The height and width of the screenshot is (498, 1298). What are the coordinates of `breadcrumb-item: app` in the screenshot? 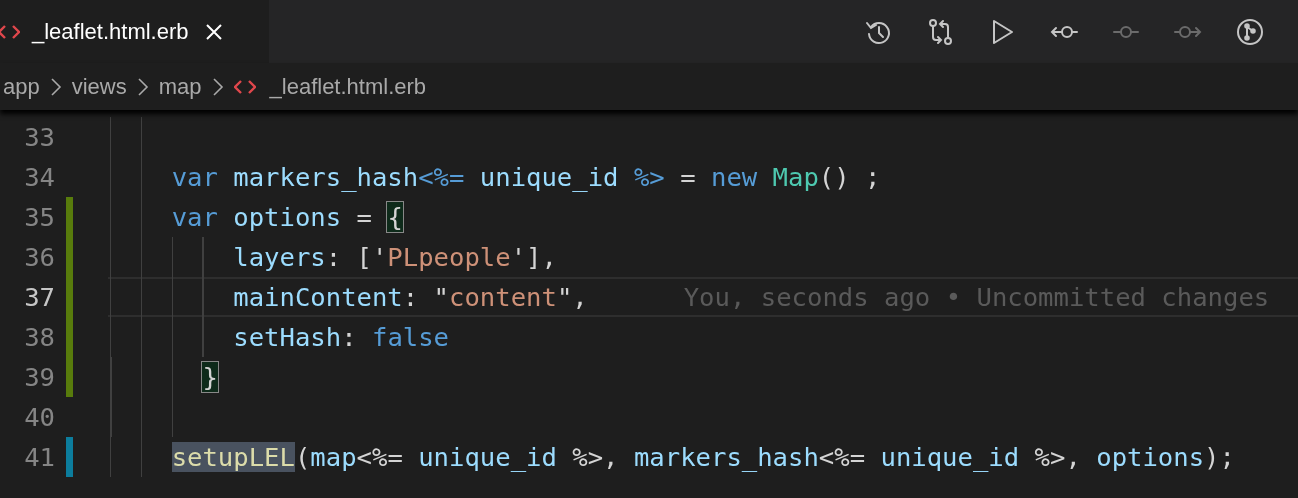 It's located at (21, 86).